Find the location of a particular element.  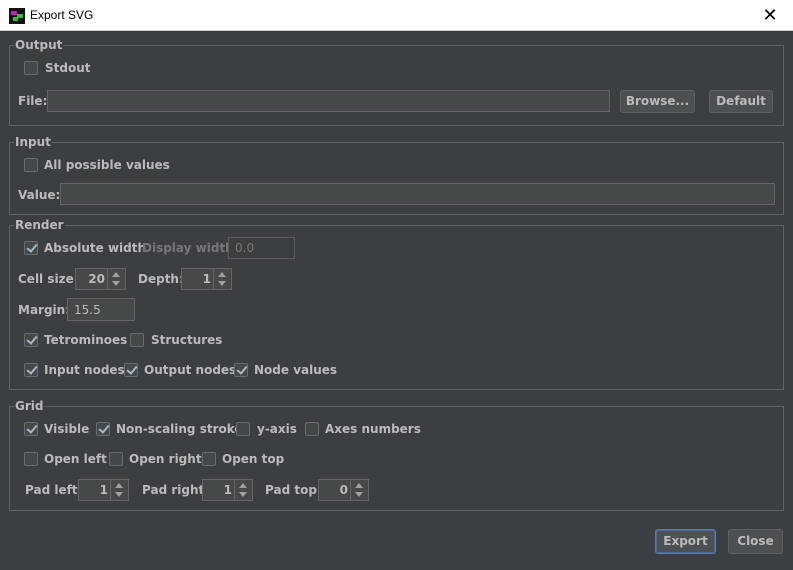

pad-left-spinner: 1 is located at coordinates (103, 490).